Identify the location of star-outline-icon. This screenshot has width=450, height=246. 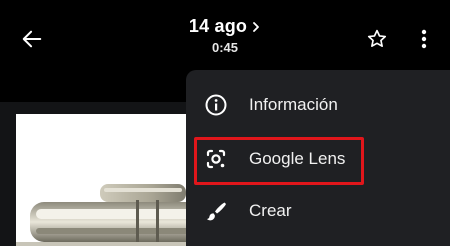
(377, 38).